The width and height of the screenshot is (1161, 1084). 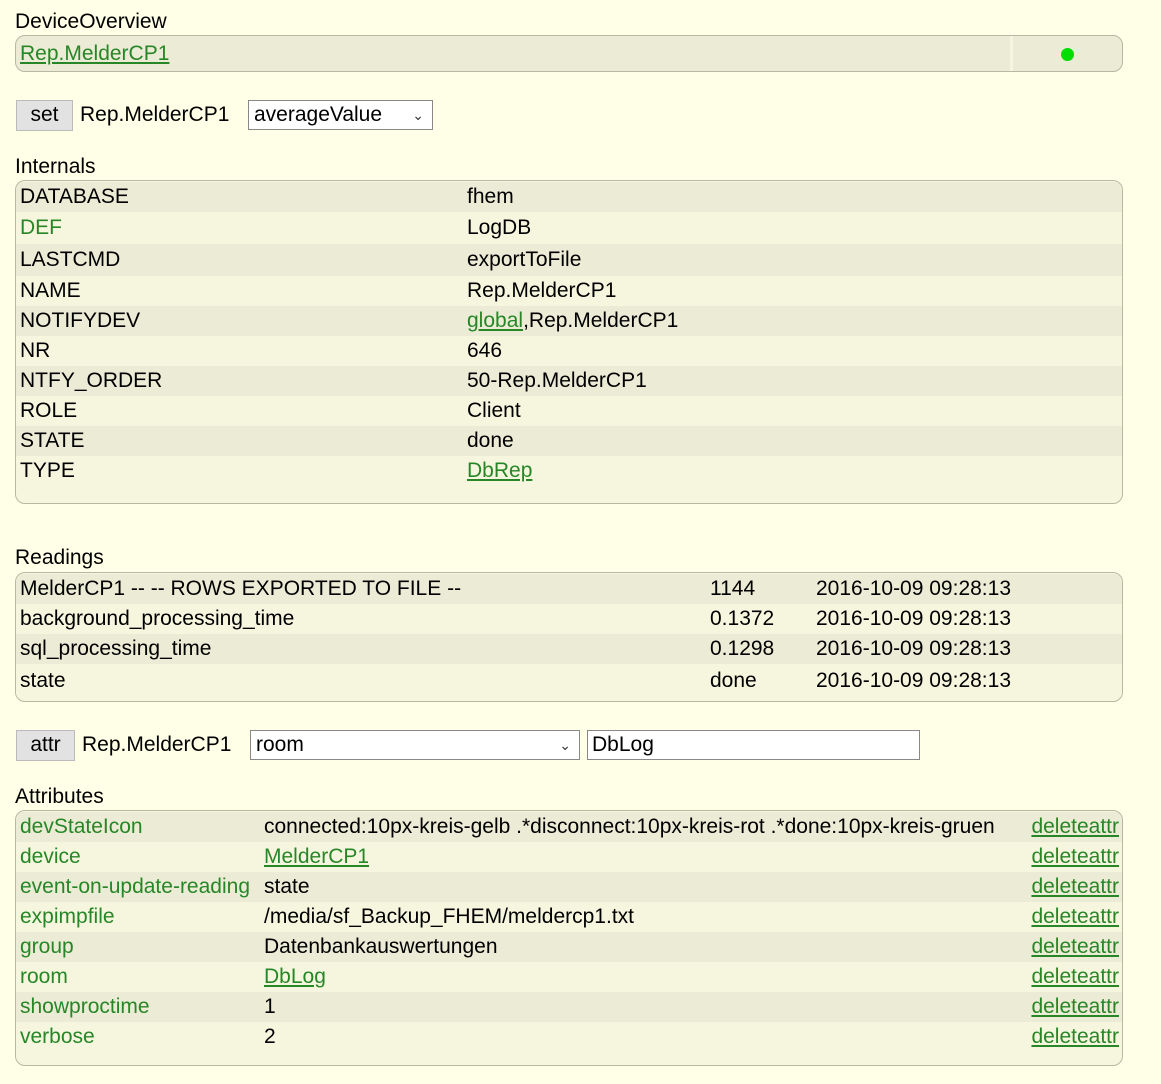 I want to click on attr-device-label: Rep.MelderCP1, so click(x=157, y=744).